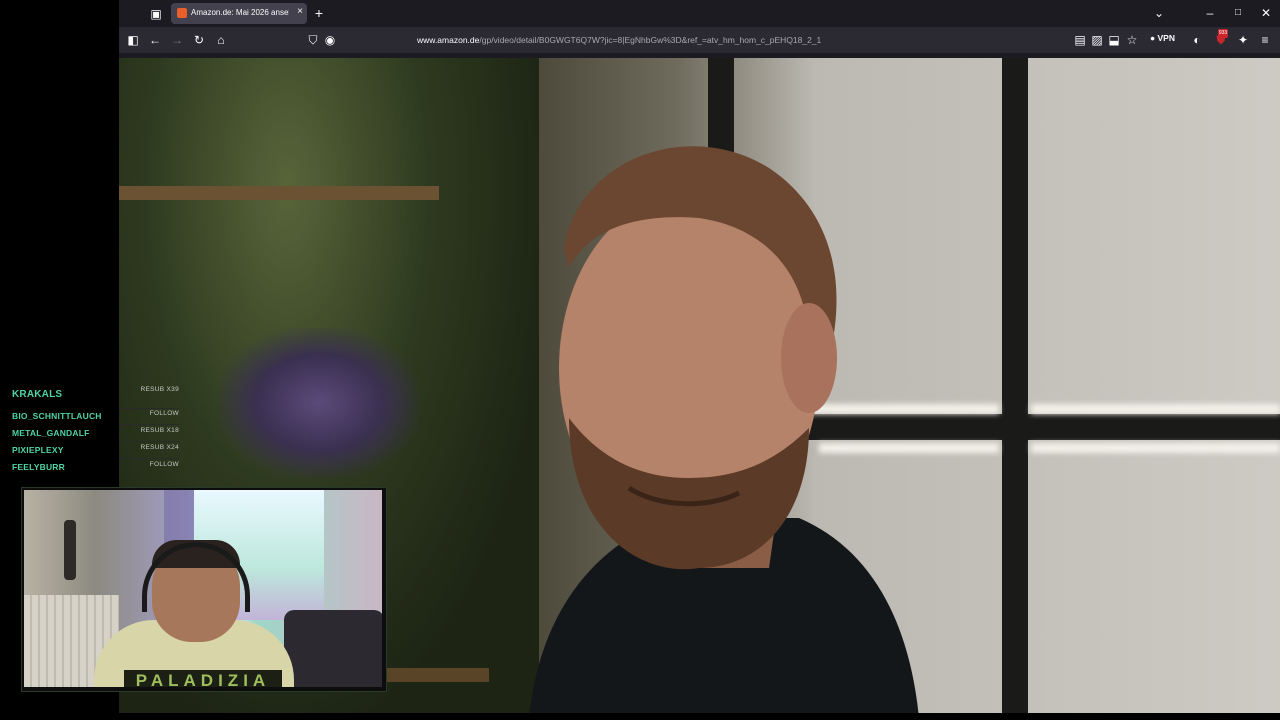 This screenshot has width=1280, height=720. Describe the element at coordinates (159, 447) in the screenshot. I see `event-tag: RESUB X24` at that location.